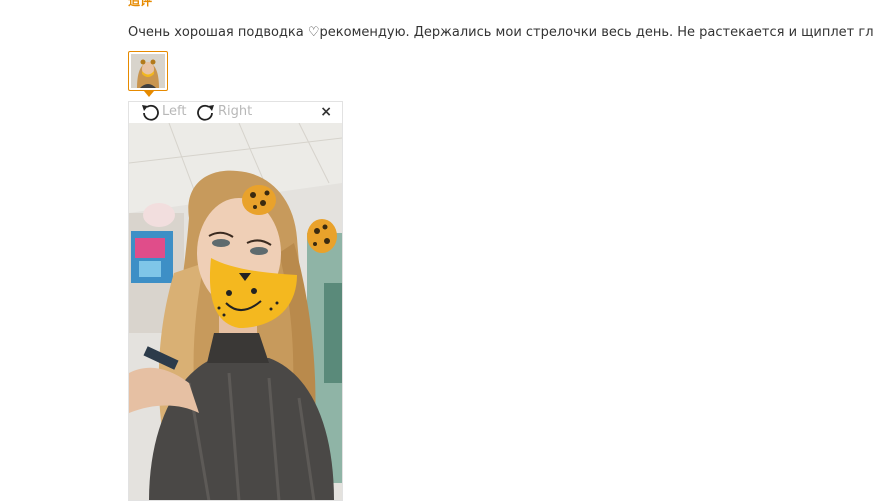  I want to click on review-photo-thumbnail, so click(148, 71).